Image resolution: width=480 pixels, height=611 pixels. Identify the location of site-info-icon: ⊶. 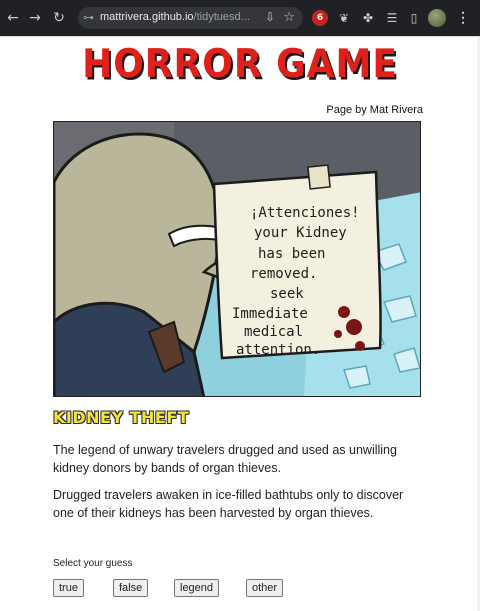
(88, 17).